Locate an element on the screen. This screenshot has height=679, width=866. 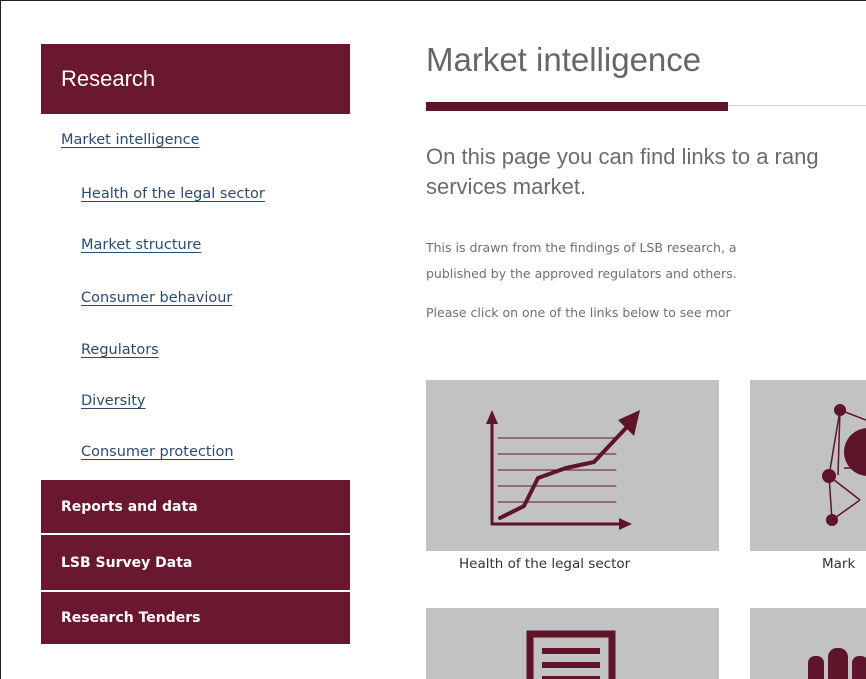
line-chart-icon is located at coordinates (563, 470).